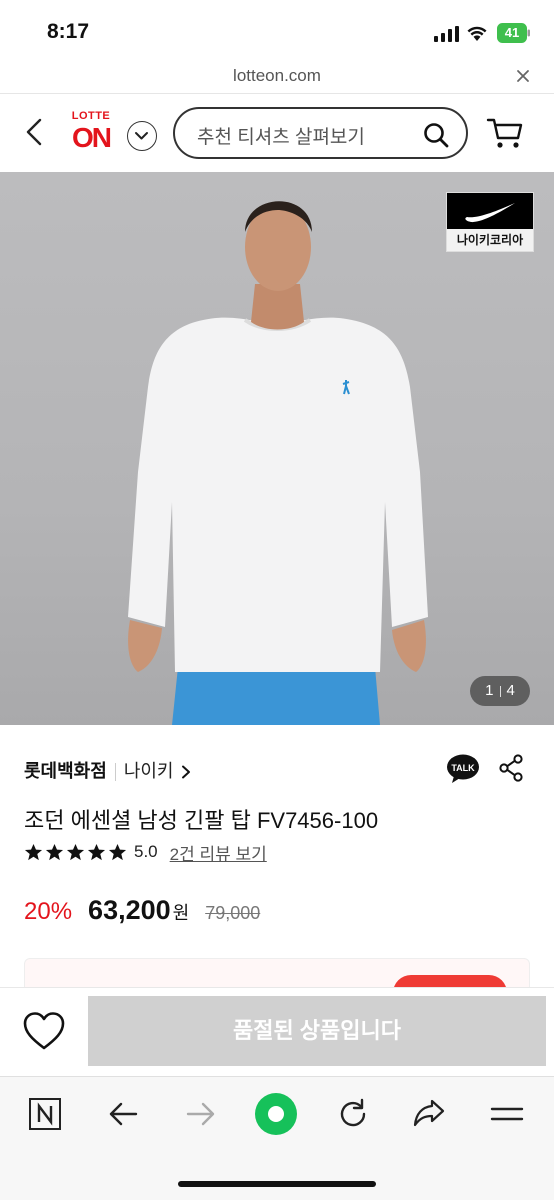 This screenshot has width=554, height=1200. What do you see at coordinates (277, 1184) in the screenshot?
I see `home-indicator` at bounding box center [277, 1184].